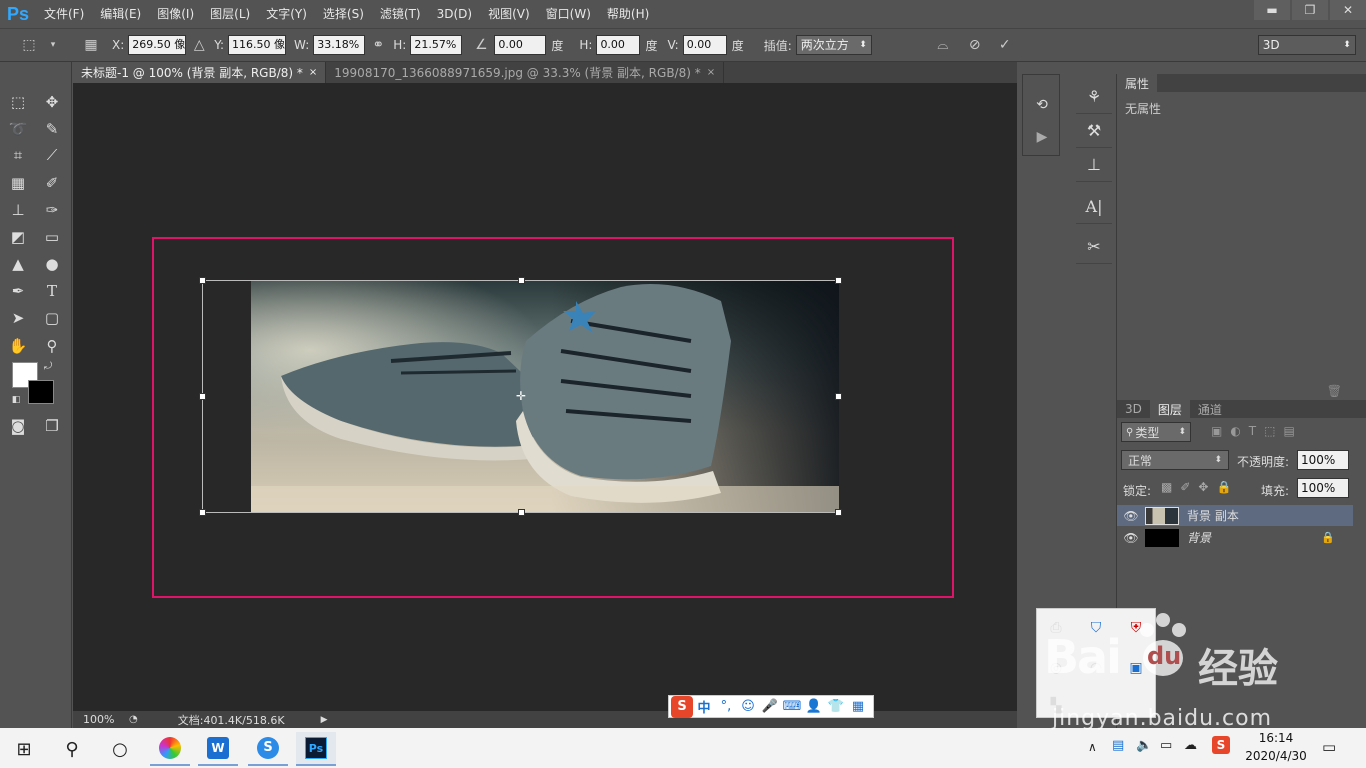 The height and width of the screenshot is (768, 1366). Describe the element at coordinates (18, 183) in the screenshot. I see `healing-brush-icon: ▦` at that location.